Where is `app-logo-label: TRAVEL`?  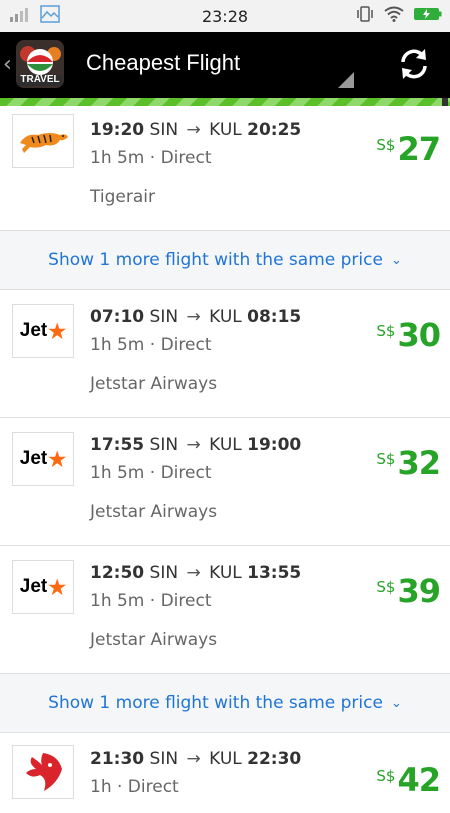 app-logo-label: TRAVEL is located at coordinates (40, 79).